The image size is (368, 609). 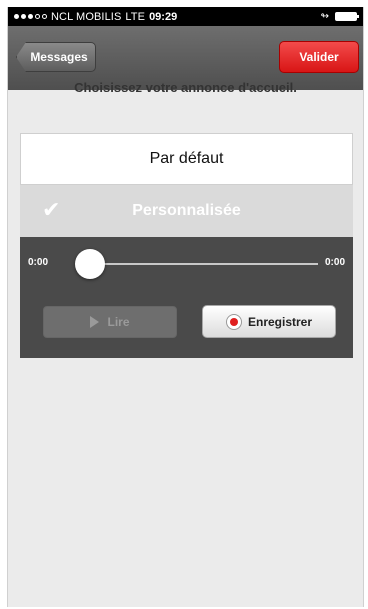 I want to click on record-icon, so click(x=233, y=321).